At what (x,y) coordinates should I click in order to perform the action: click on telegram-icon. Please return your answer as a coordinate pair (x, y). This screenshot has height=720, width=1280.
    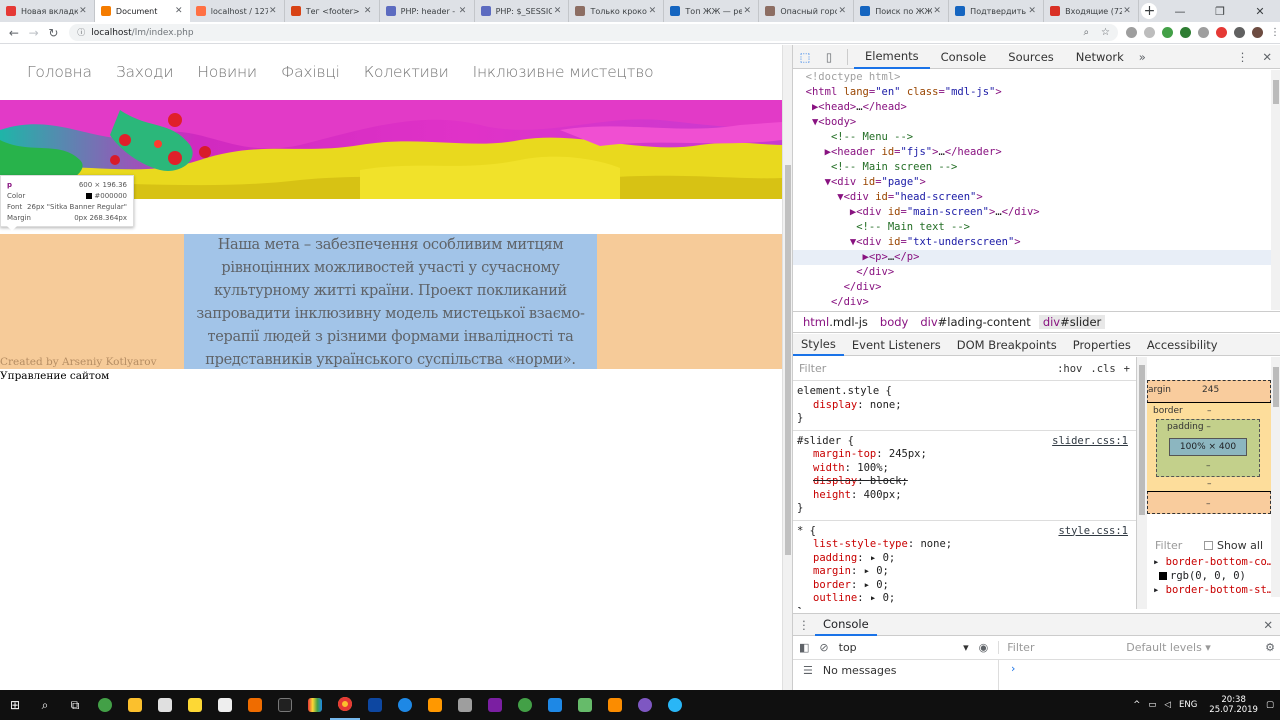
    Looking at the image, I should click on (675, 705).